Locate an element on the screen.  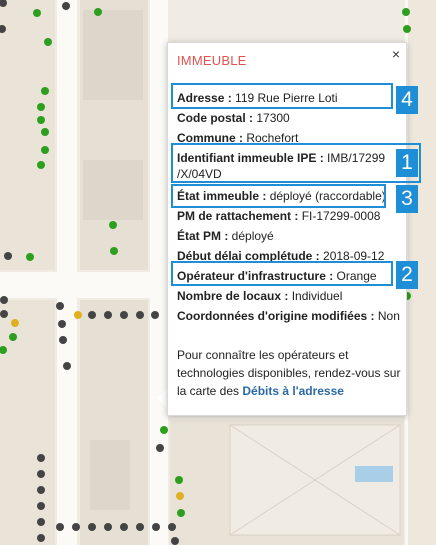
annotation-badge: 4 is located at coordinates (407, 100).